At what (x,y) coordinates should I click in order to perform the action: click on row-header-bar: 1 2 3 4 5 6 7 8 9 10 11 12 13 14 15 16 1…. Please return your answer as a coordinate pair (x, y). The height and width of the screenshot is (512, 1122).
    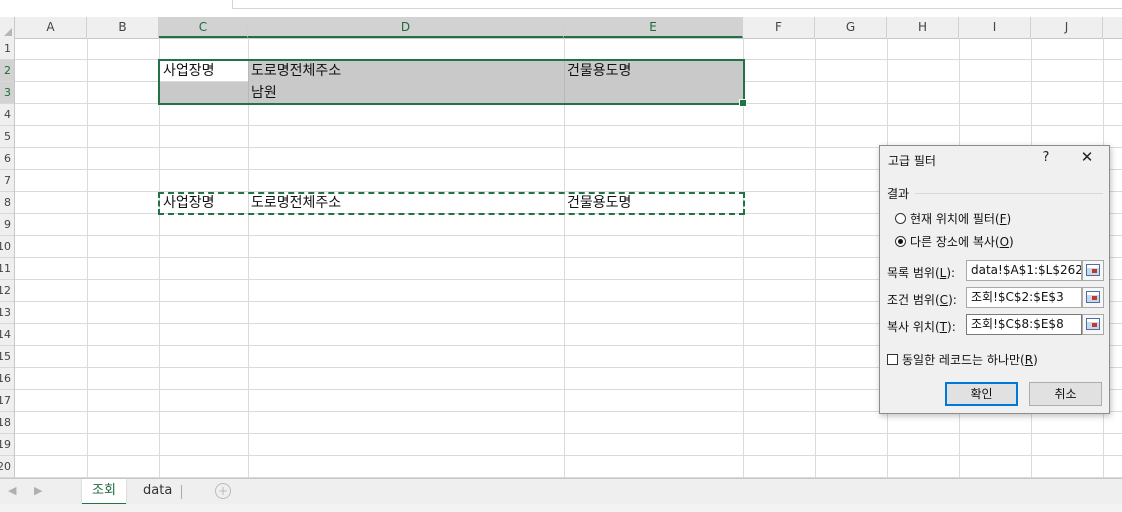
    Looking at the image, I should click on (7, 258).